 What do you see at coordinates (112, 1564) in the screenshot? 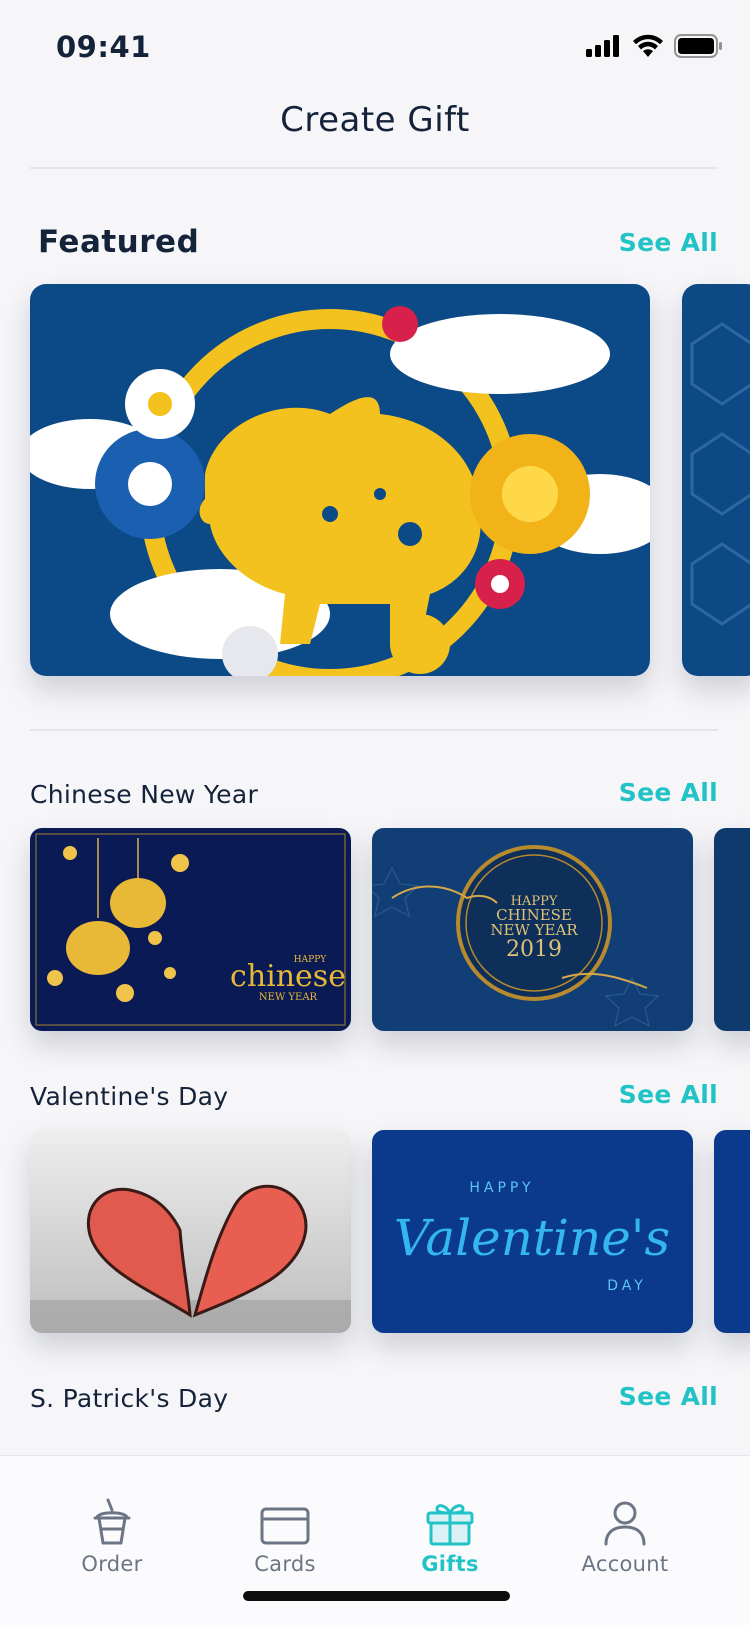
I see `tab-order-label: Order` at bounding box center [112, 1564].